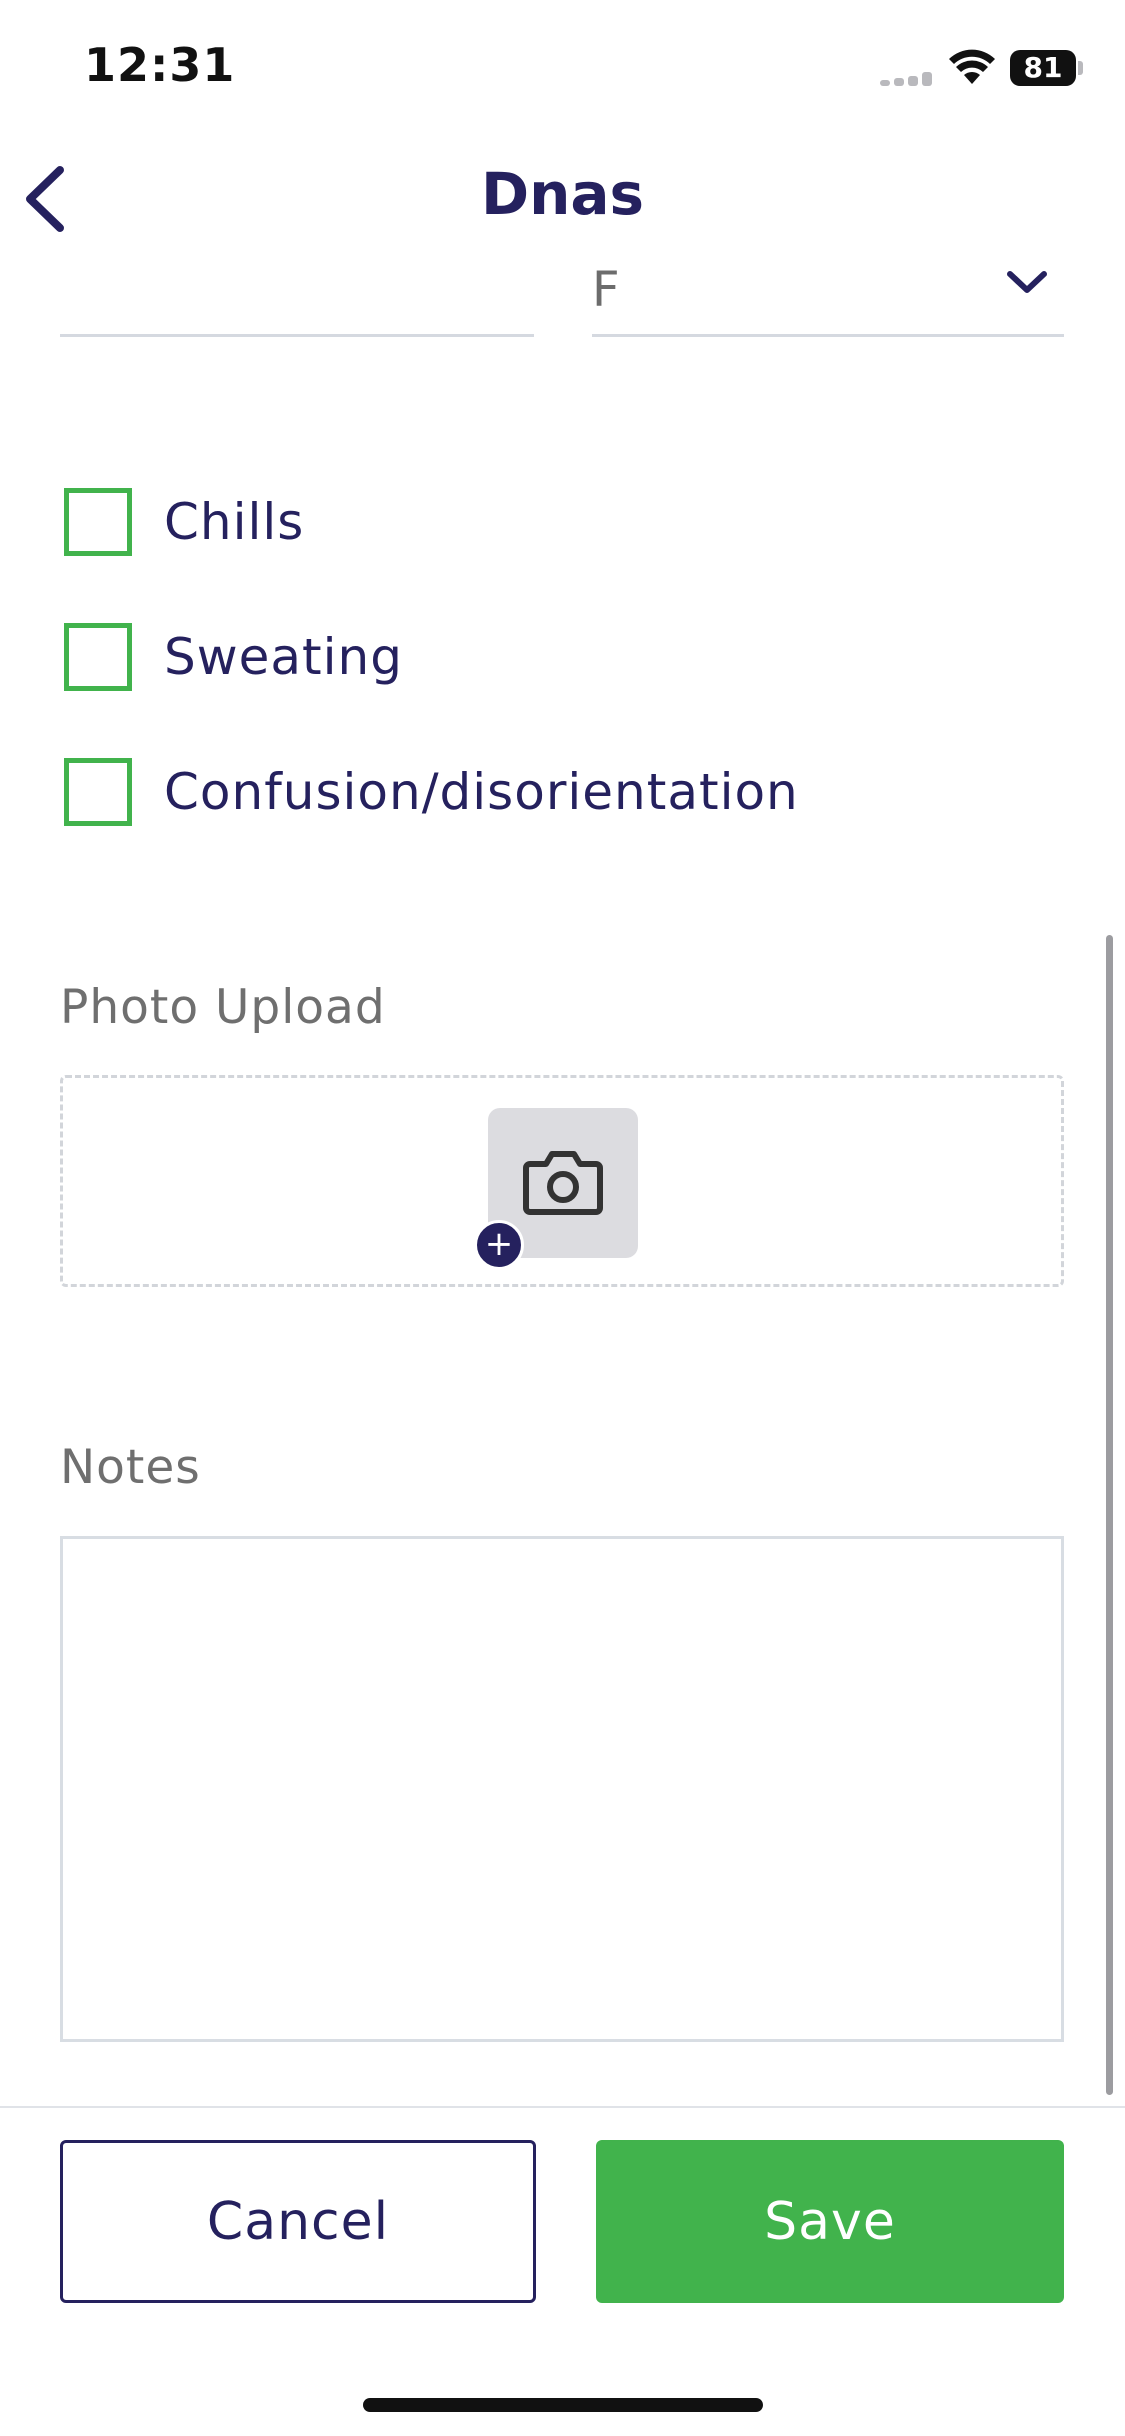  I want to click on unit-select-underline, so click(828, 335).